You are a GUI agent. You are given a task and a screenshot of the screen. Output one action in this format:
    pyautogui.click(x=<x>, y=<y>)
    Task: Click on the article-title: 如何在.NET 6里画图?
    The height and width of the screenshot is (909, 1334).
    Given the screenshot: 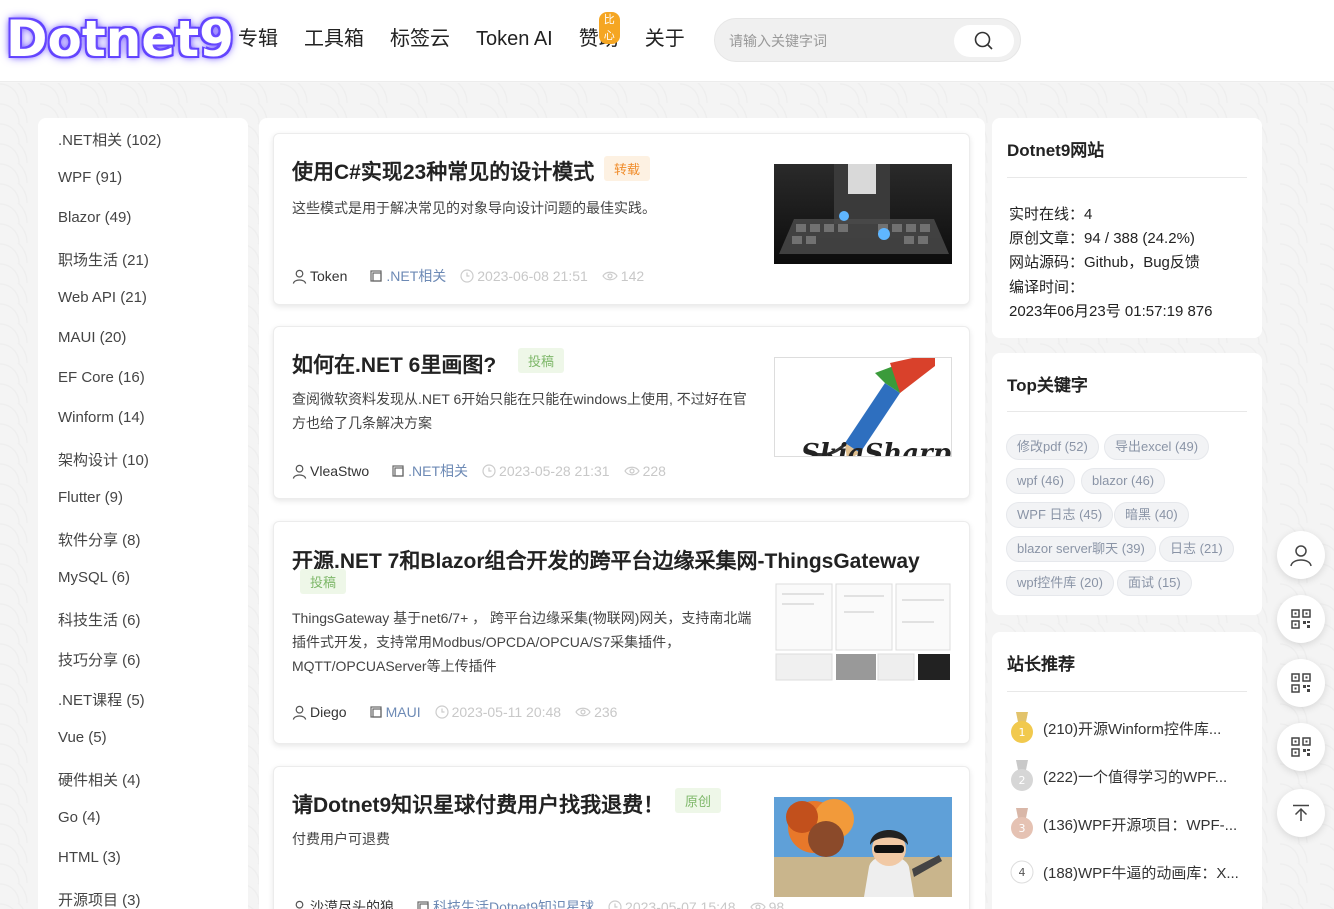 What is the action you would take?
    pyautogui.click(x=394, y=364)
    